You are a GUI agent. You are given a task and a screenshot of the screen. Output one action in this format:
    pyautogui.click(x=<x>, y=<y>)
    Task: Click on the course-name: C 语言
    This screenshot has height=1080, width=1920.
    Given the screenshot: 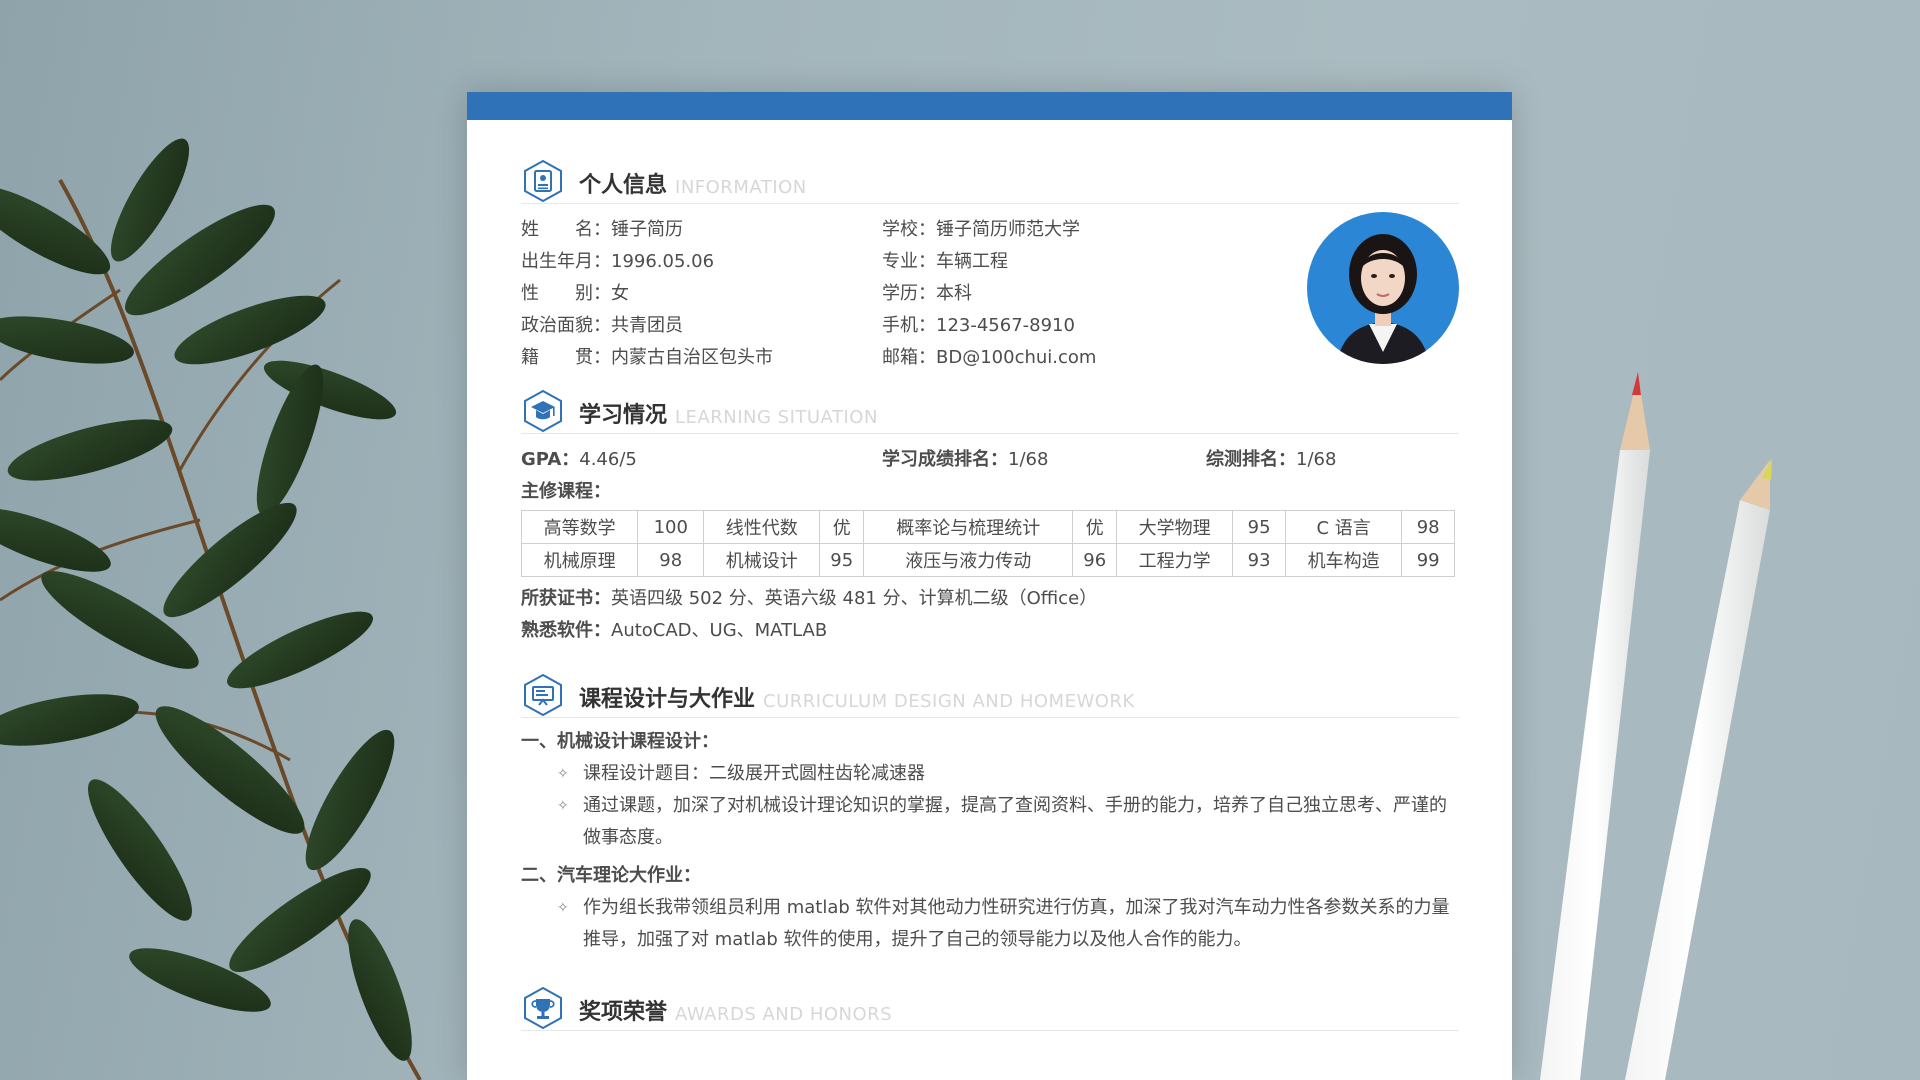 What is the action you would take?
    pyautogui.click(x=1343, y=527)
    